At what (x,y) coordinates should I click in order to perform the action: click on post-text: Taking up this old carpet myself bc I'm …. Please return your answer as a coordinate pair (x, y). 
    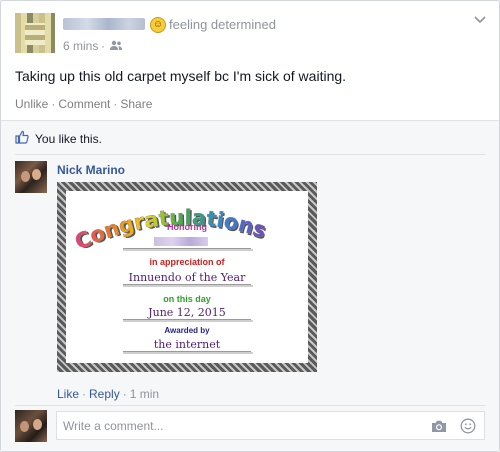
    Looking at the image, I should click on (181, 76).